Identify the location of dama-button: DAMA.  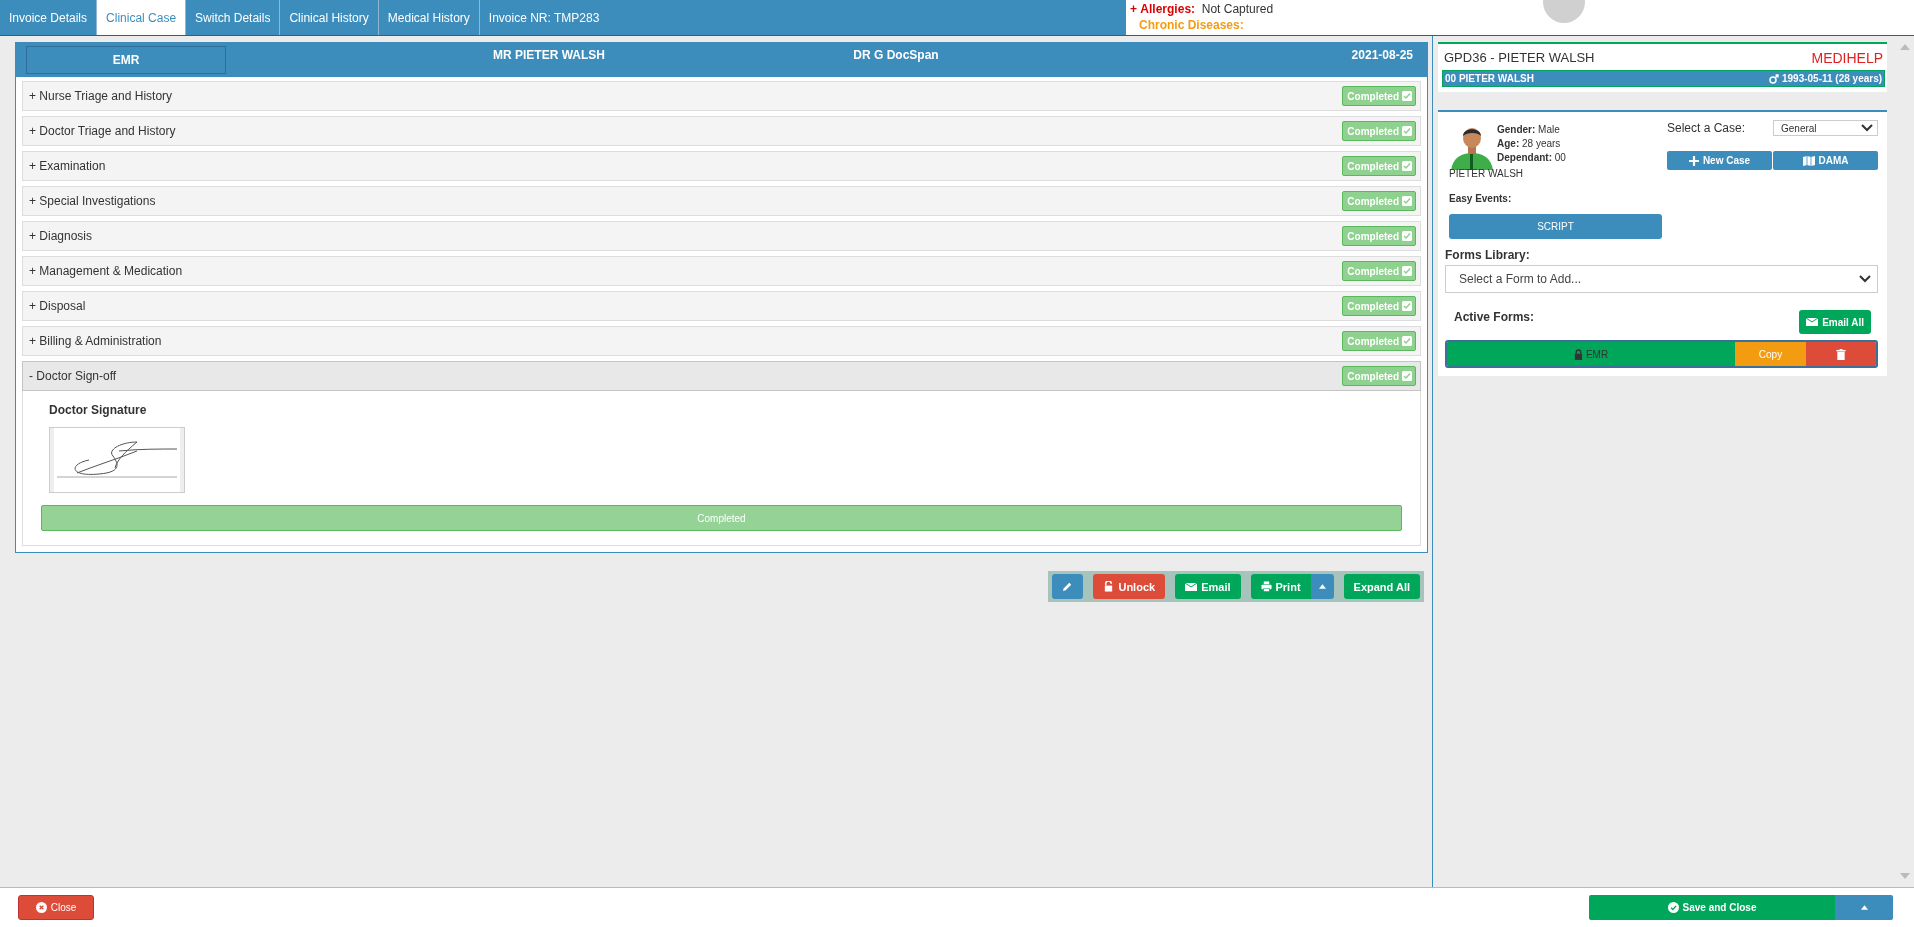
(1826, 160).